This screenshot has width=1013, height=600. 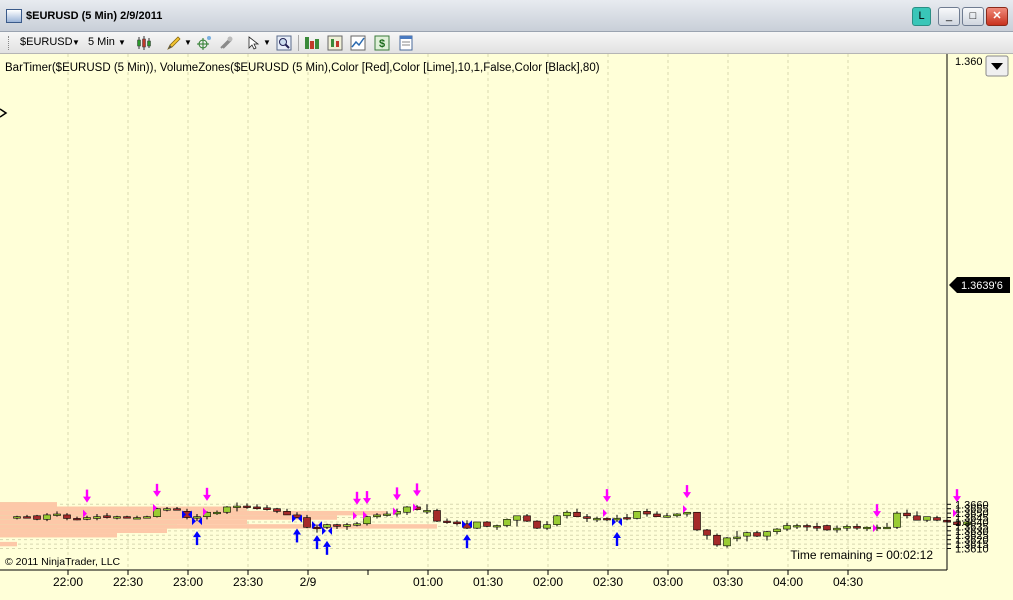 I want to click on draw-dropdown-arrow-icon: ▼, so click(x=188, y=42).